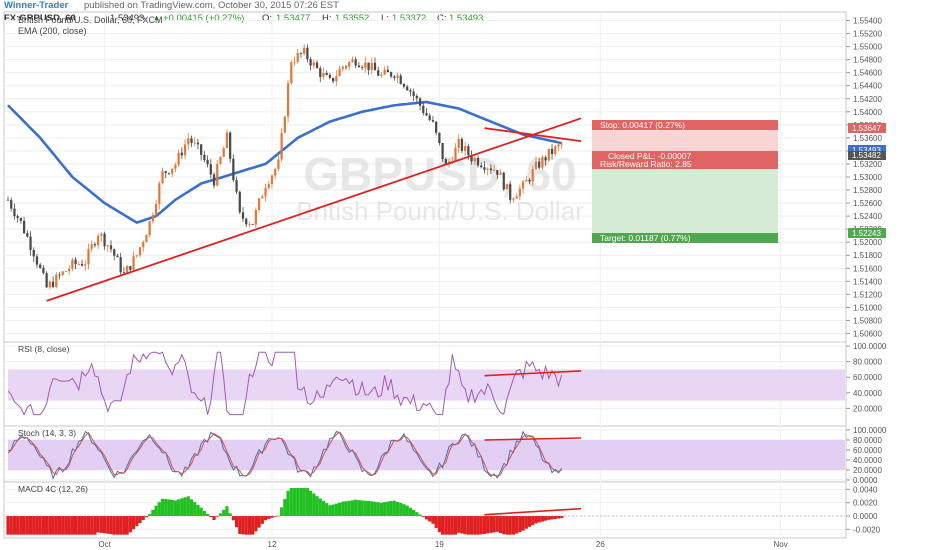  What do you see at coordinates (867, 99) in the screenshot?
I see `price-y-tick-label: 1.54200` at bounding box center [867, 99].